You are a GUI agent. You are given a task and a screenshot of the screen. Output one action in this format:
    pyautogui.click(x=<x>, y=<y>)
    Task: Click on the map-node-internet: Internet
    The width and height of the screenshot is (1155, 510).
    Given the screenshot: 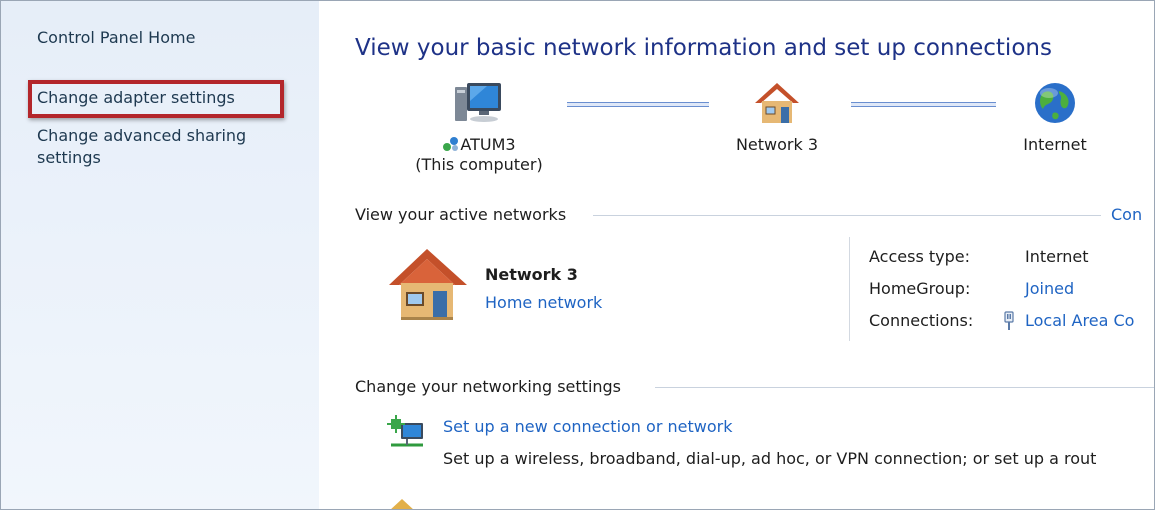 What is the action you would take?
    pyautogui.click(x=1055, y=118)
    